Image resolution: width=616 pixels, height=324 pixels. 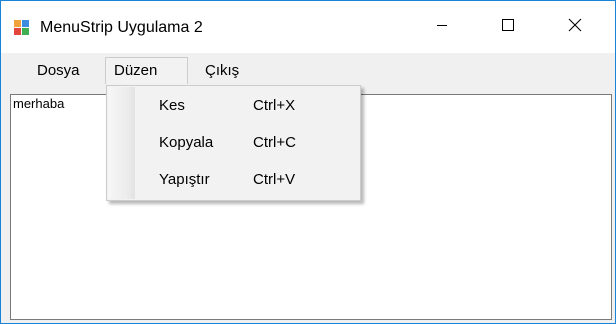 I want to click on menu-item-kopyala: Kopyala Ctrl+C, so click(x=233, y=142).